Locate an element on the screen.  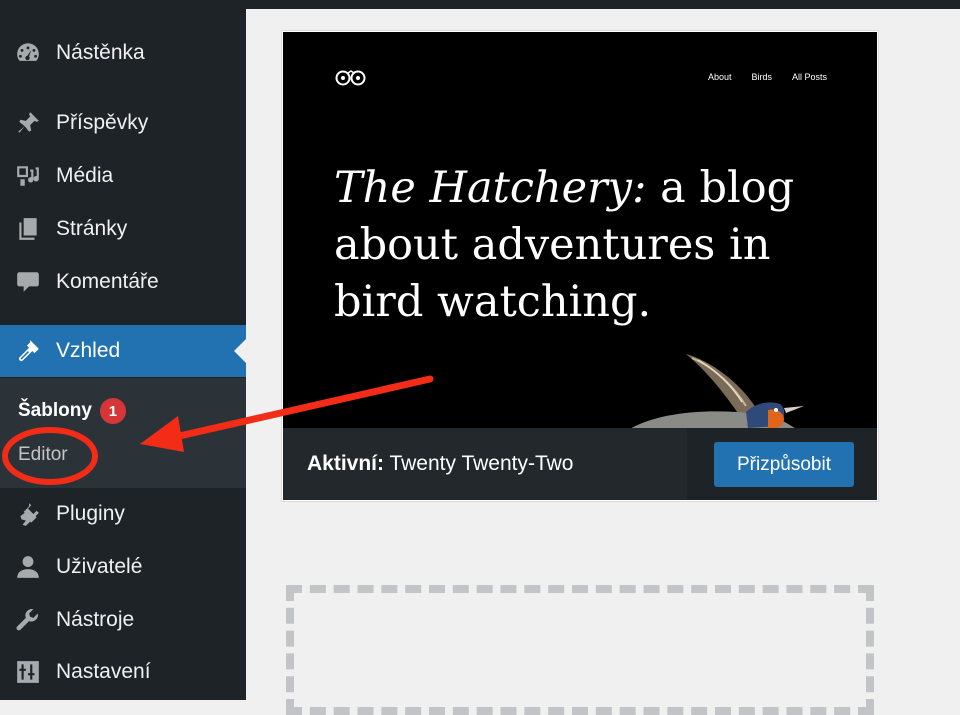
sidebar-item-plugins: Pluginy is located at coordinates (123, 514).